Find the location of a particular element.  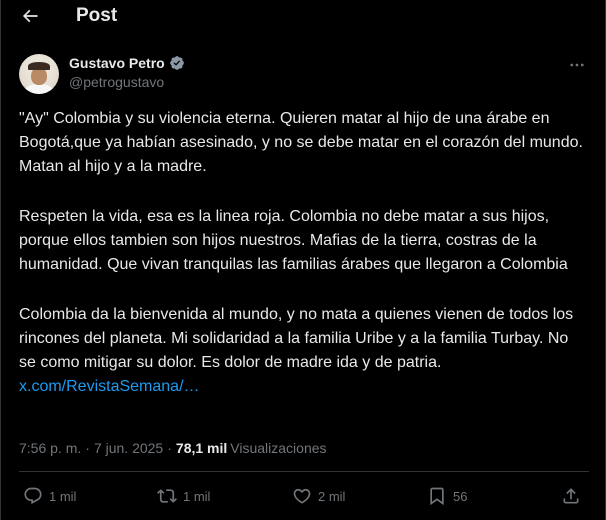

author-display-name: Gustavo Petro is located at coordinates (117, 63).